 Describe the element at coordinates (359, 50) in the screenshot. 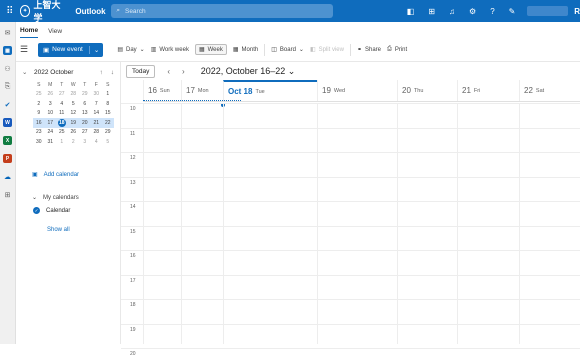

I see `share-icon: ⚭` at that location.